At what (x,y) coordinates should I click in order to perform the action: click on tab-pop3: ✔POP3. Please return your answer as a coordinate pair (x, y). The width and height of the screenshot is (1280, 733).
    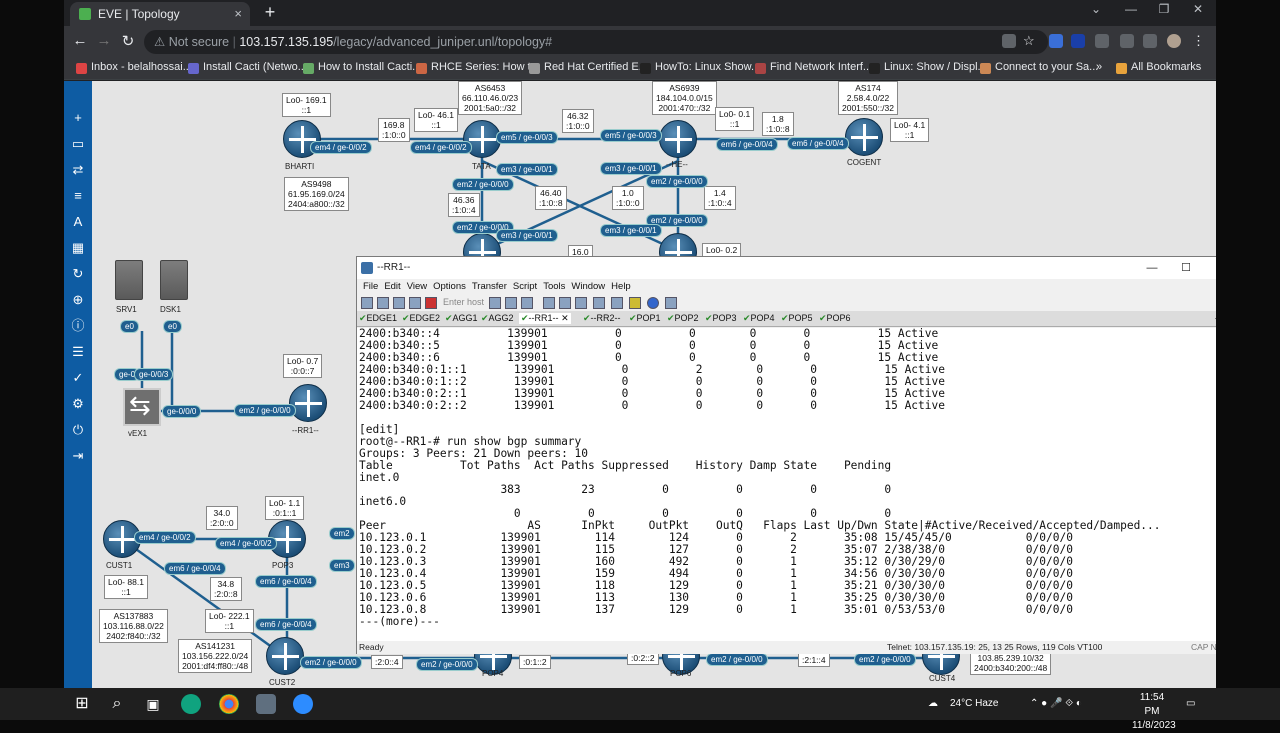
    Looking at the image, I should click on (721, 318).